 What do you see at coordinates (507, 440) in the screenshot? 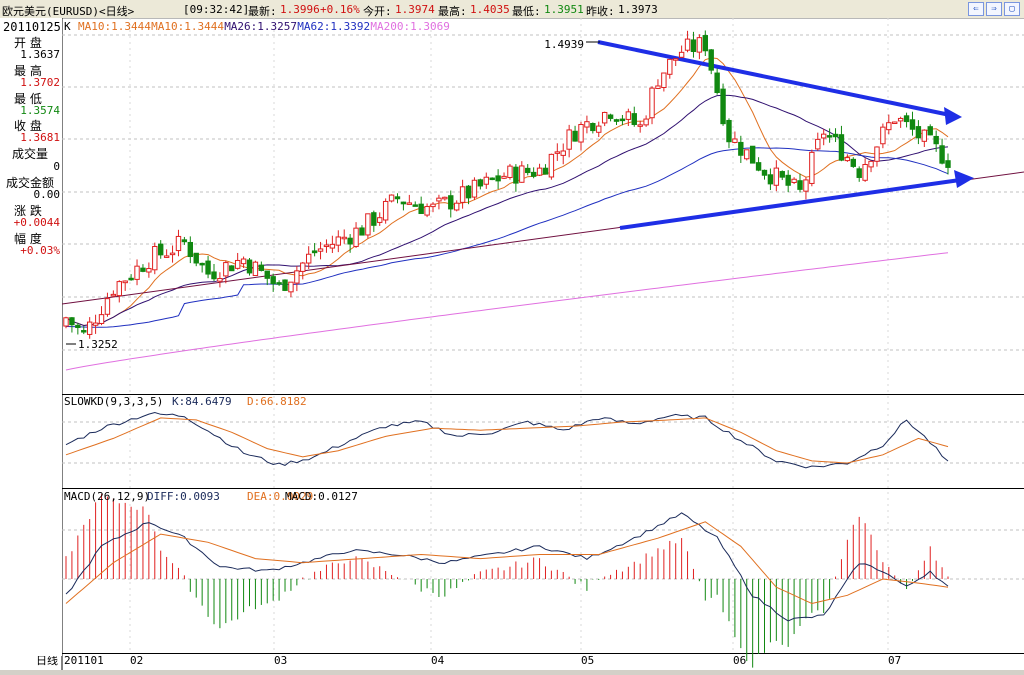
I see `d-line` at bounding box center [507, 440].